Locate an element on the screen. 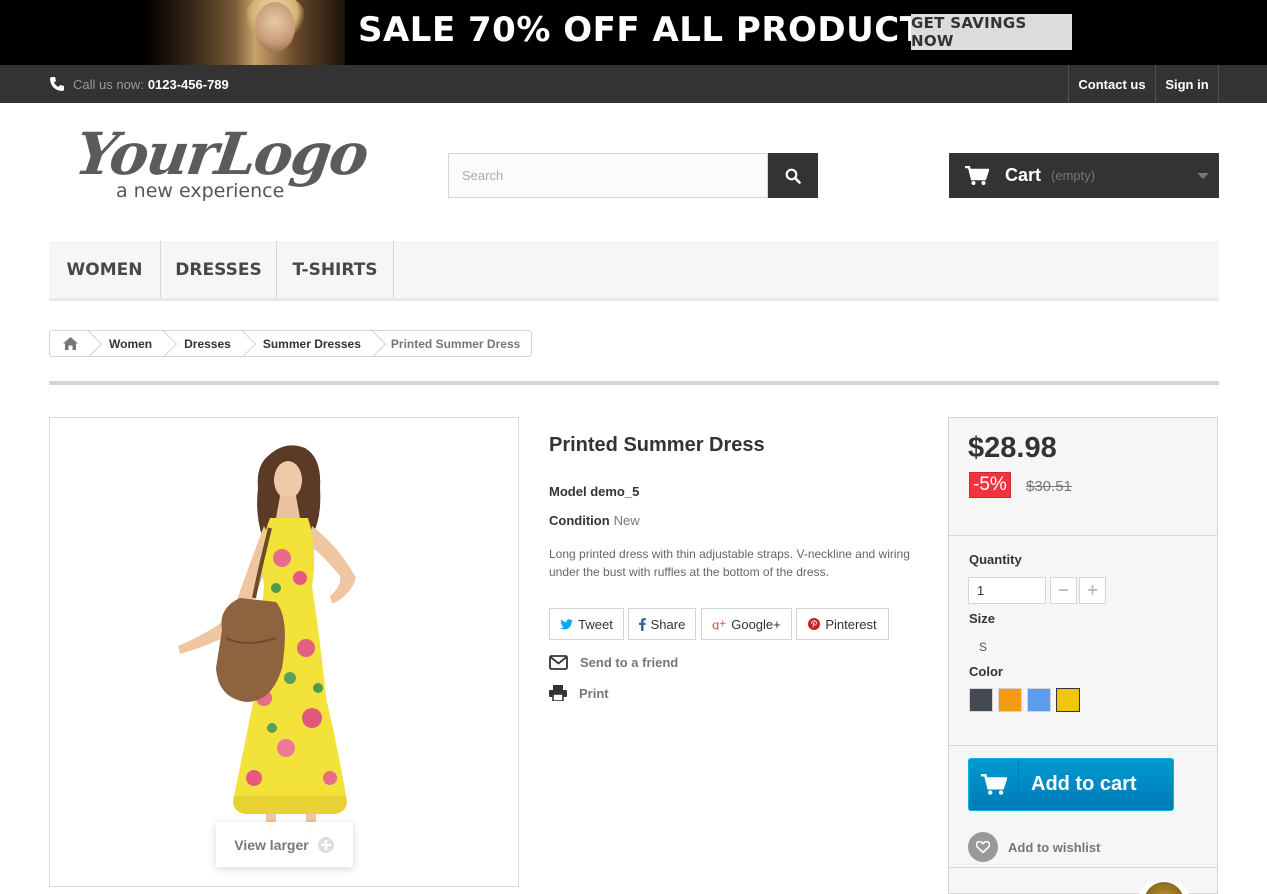  breadcrumb-label: Dresses is located at coordinates (207, 343).